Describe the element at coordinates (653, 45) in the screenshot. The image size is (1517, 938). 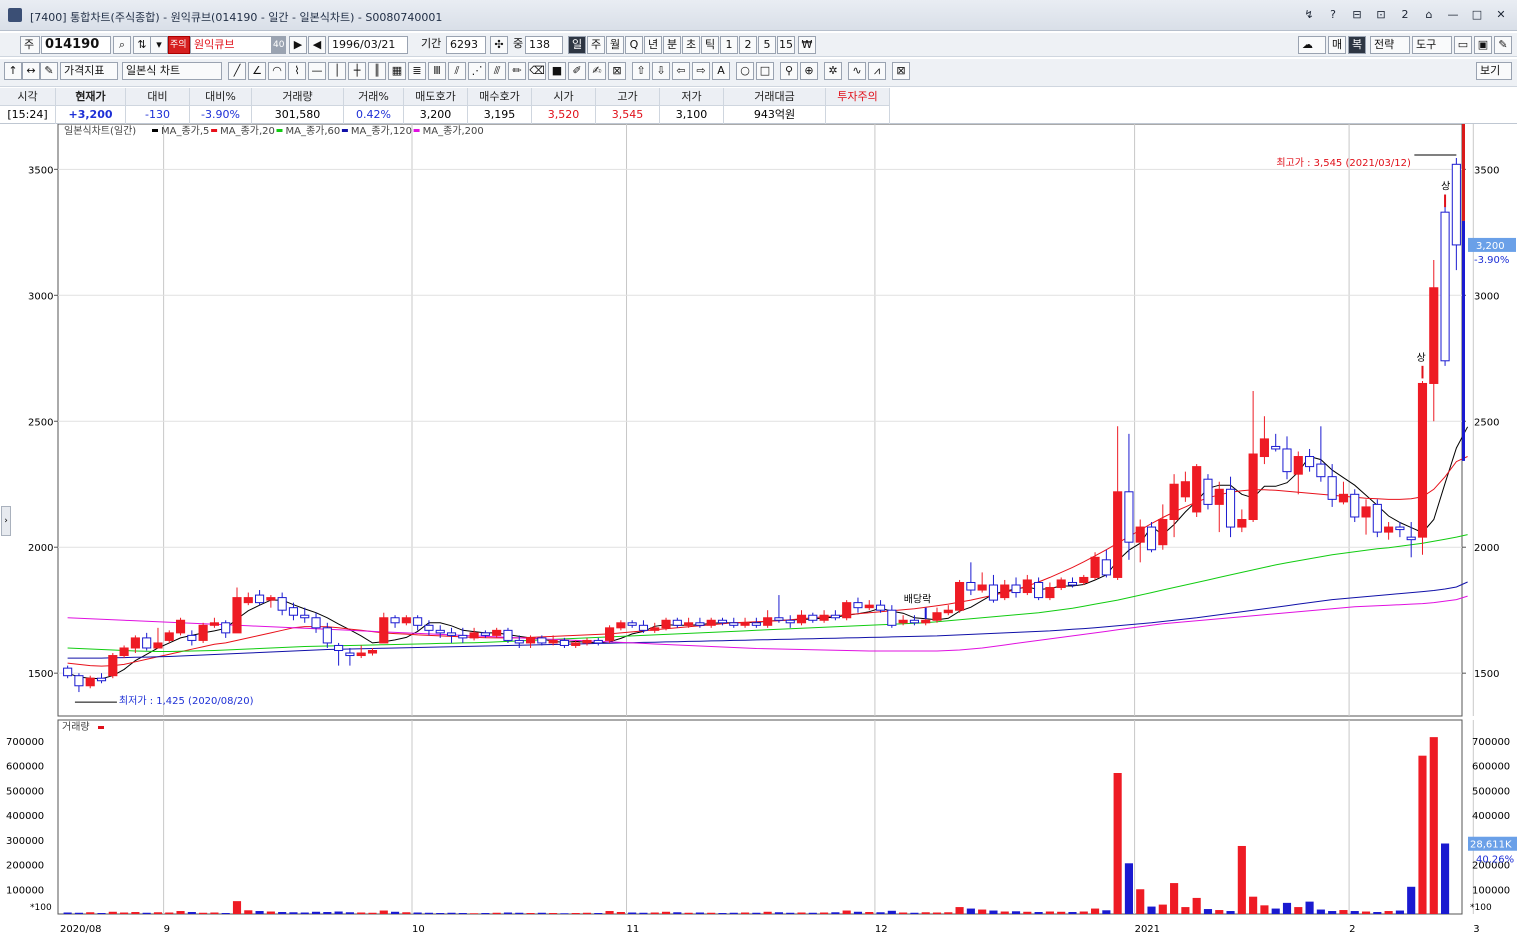
I see `period-year-button: 년` at that location.